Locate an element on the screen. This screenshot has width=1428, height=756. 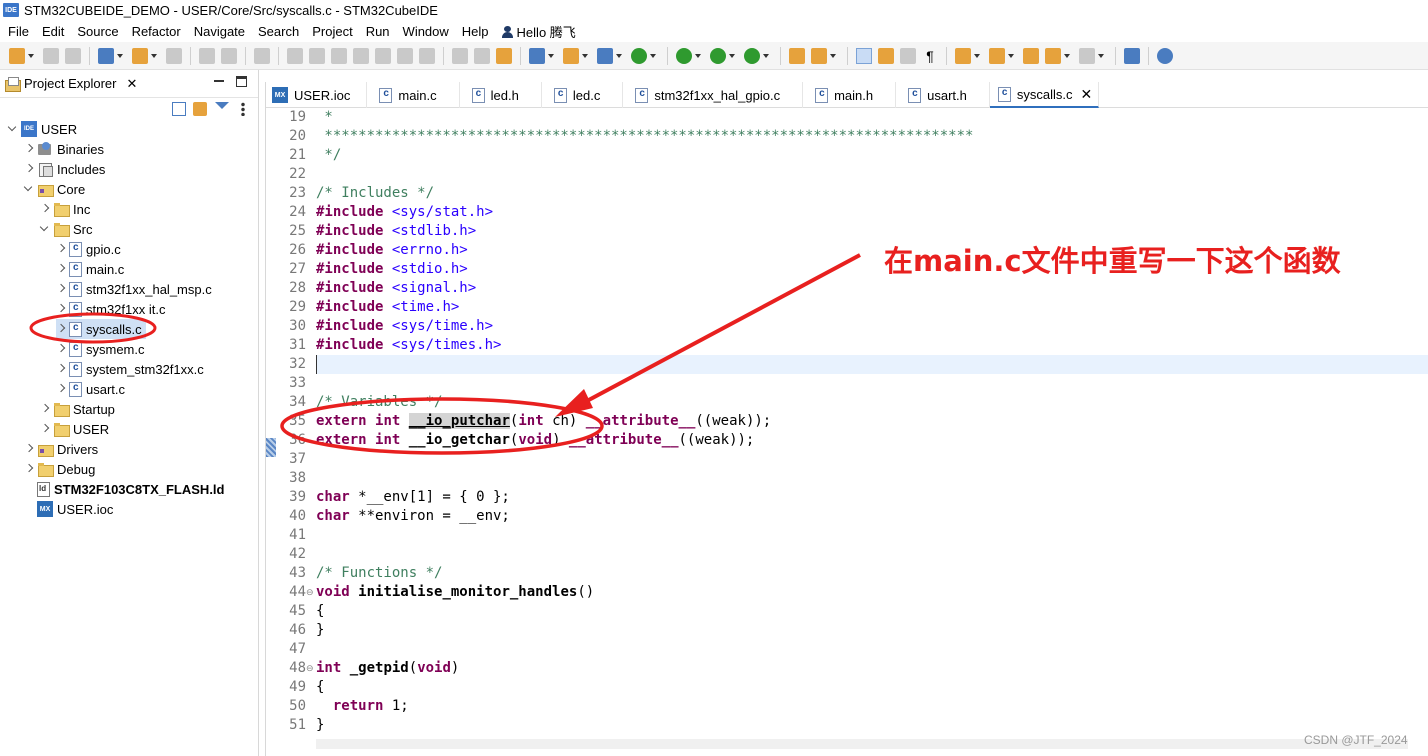
maximize-icon is located at coordinates (241, 81).